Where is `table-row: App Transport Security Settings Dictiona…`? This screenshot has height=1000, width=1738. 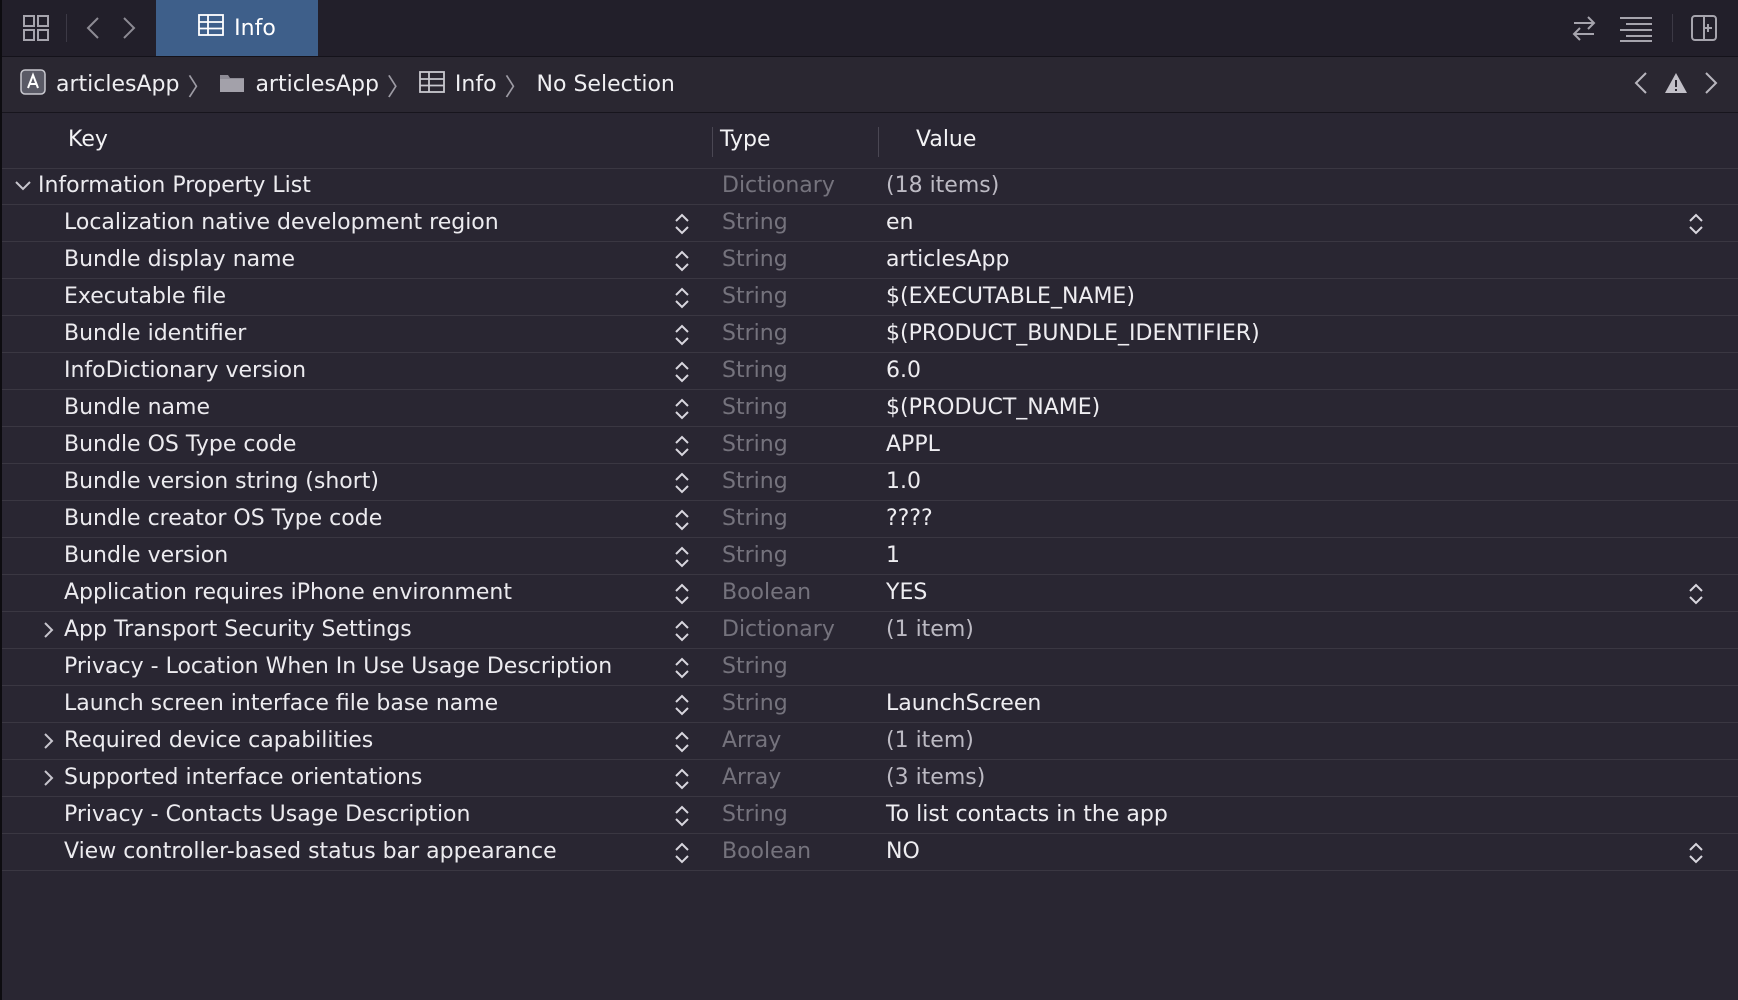
table-row: App Transport Security Settings Dictiona… is located at coordinates (870, 630).